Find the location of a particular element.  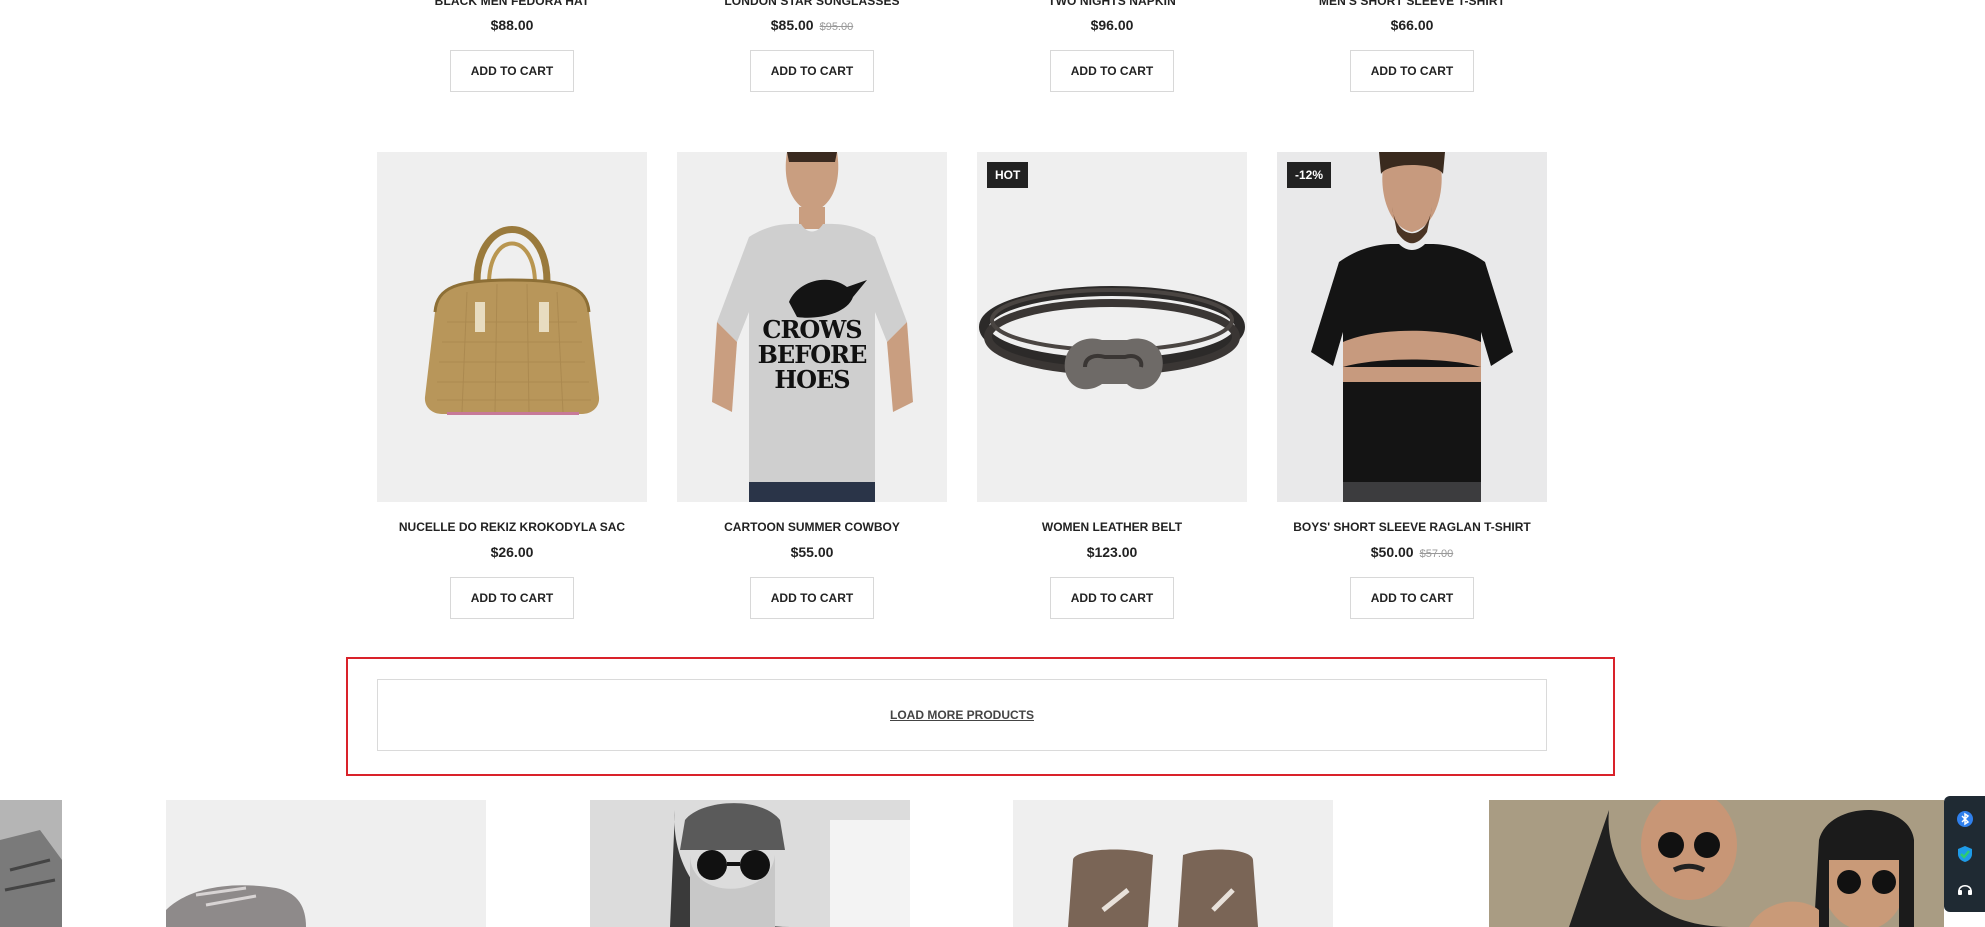

product-price: $66.00 is located at coordinates (1412, 25).